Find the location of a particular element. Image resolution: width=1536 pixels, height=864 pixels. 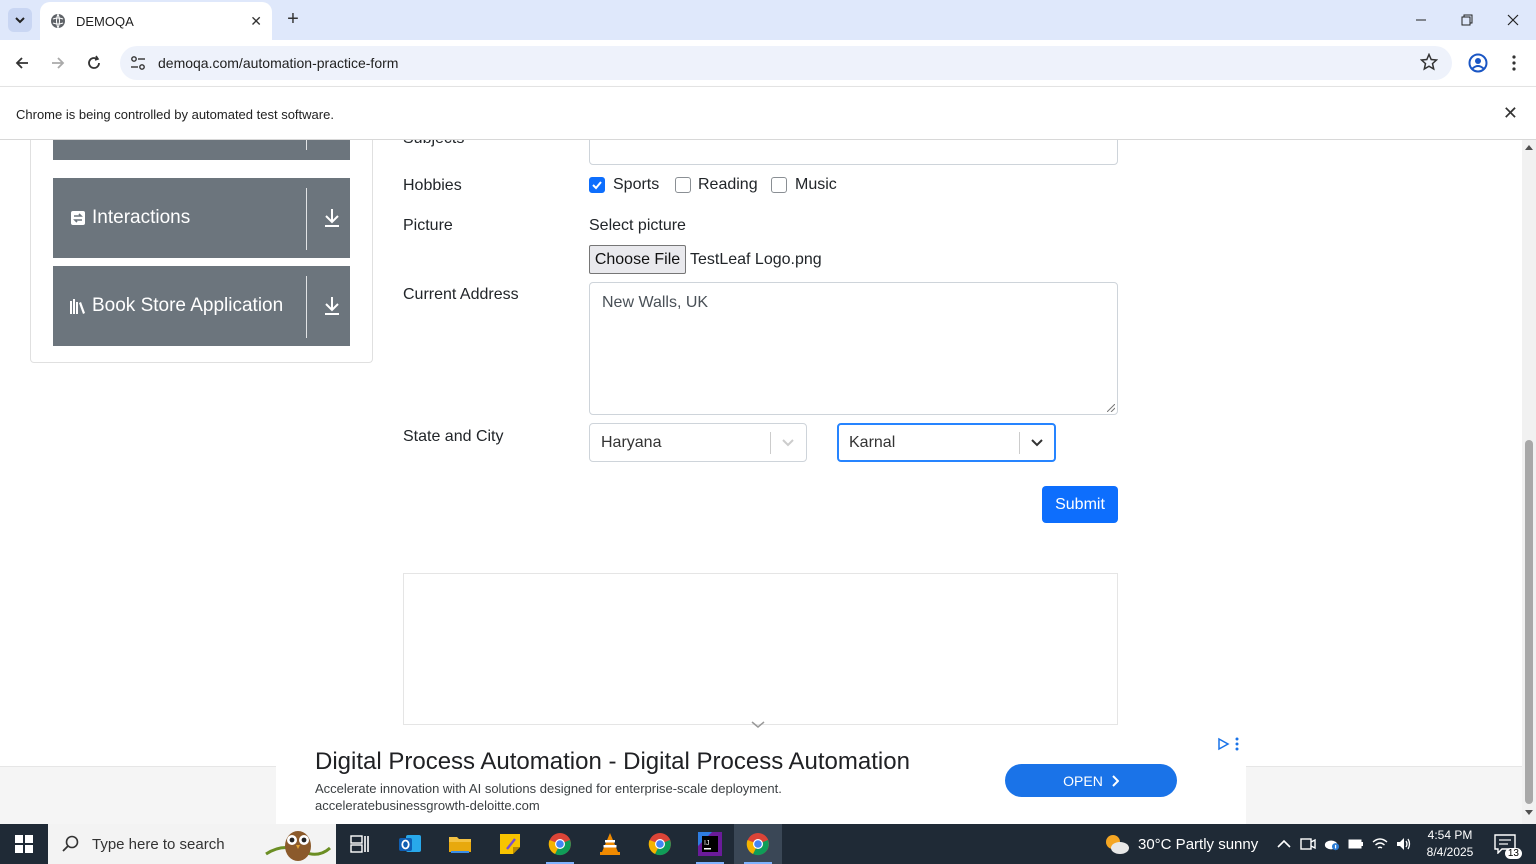

show-hidden-icons-button is located at coordinates (1284, 844).